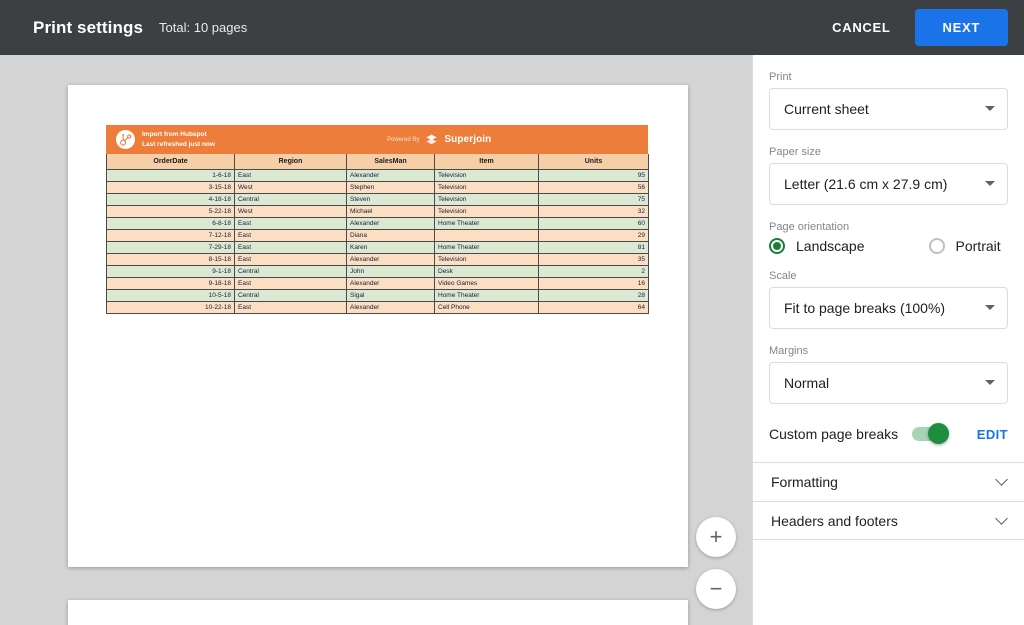 Image resolution: width=1024 pixels, height=625 pixels. Describe the element at coordinates (830, 246) in the screenshot. I see `radio-label-landscape: Landscape` at that location.